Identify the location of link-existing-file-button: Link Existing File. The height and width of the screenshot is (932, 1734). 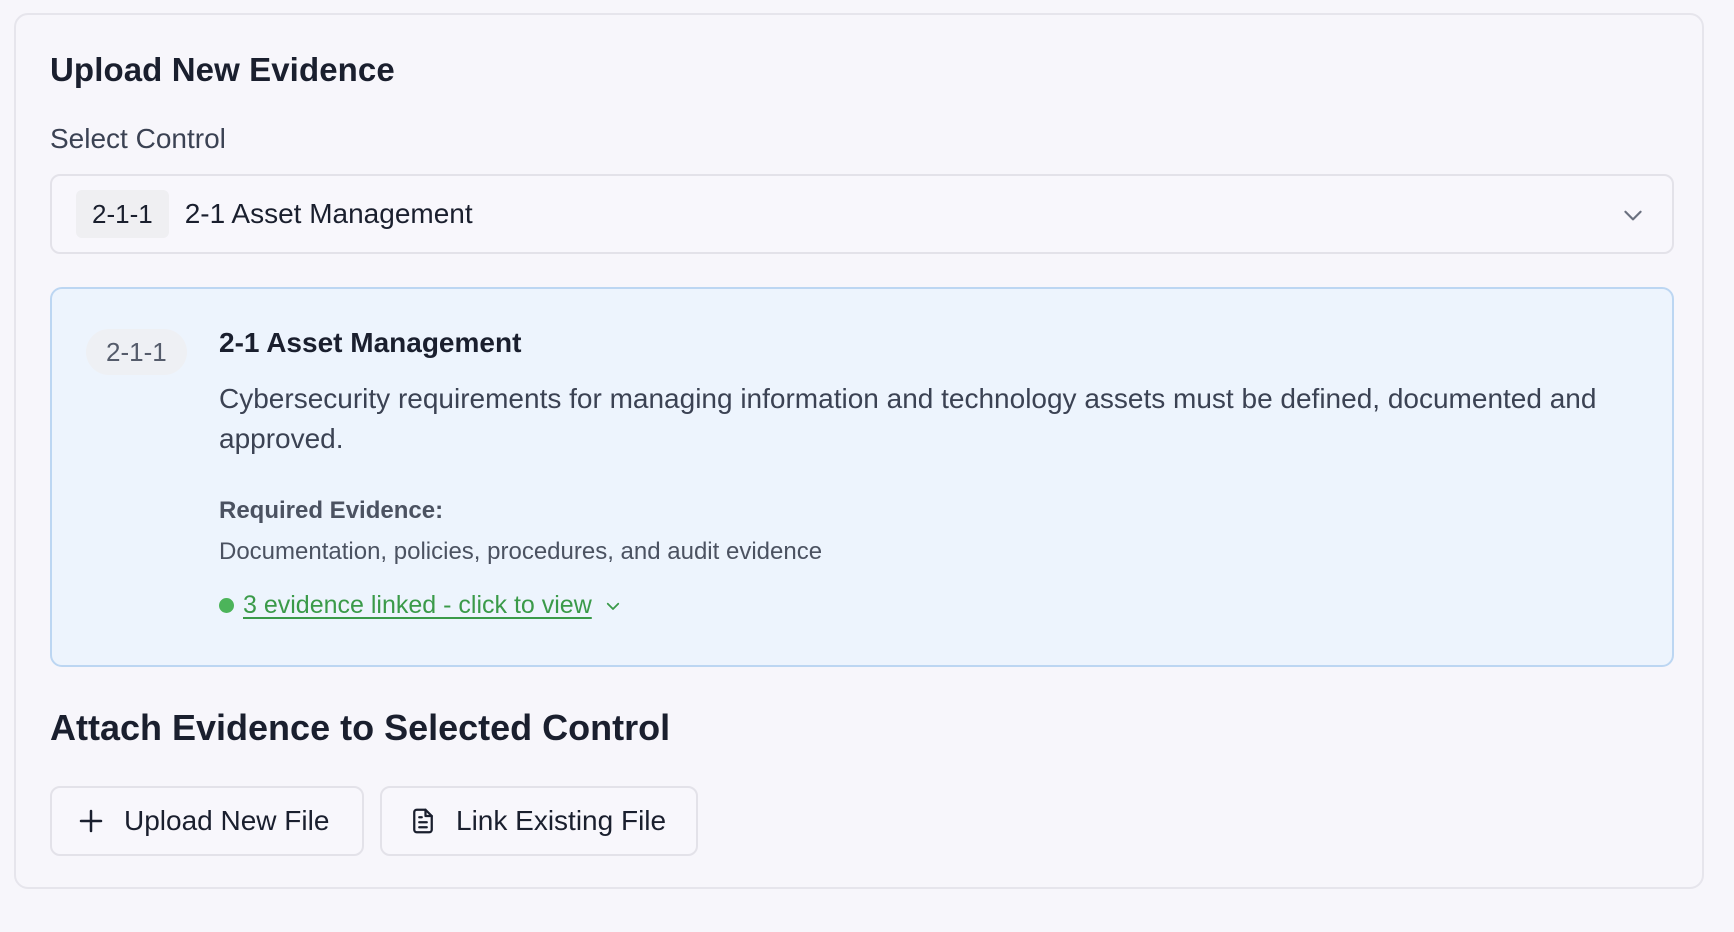
(539, 821).